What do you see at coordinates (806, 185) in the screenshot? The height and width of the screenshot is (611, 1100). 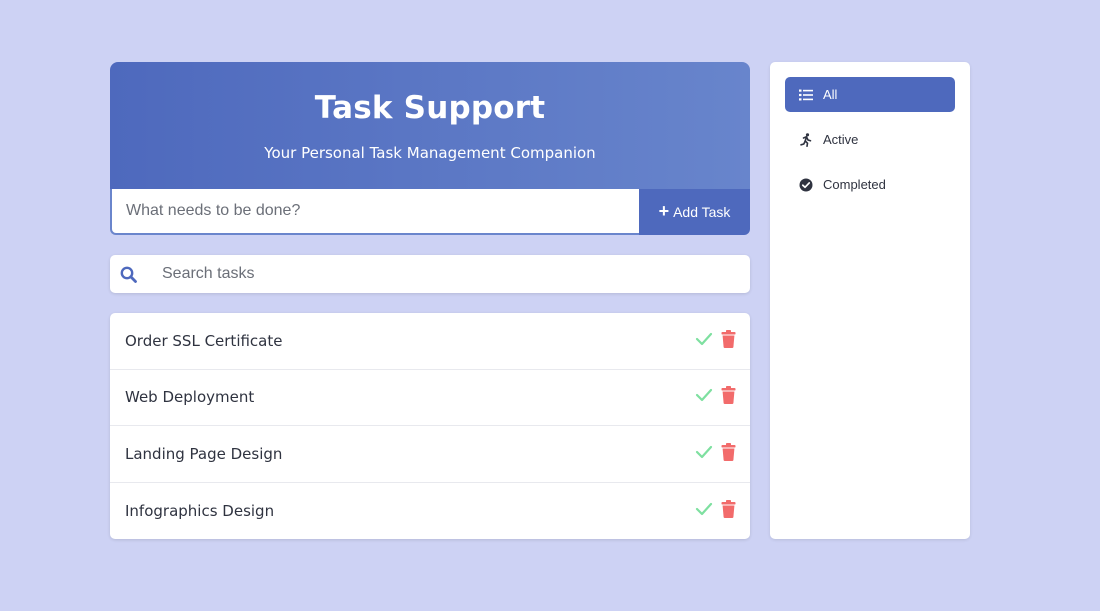 I see `check-circle-icon` at bounding box center [806, 185].